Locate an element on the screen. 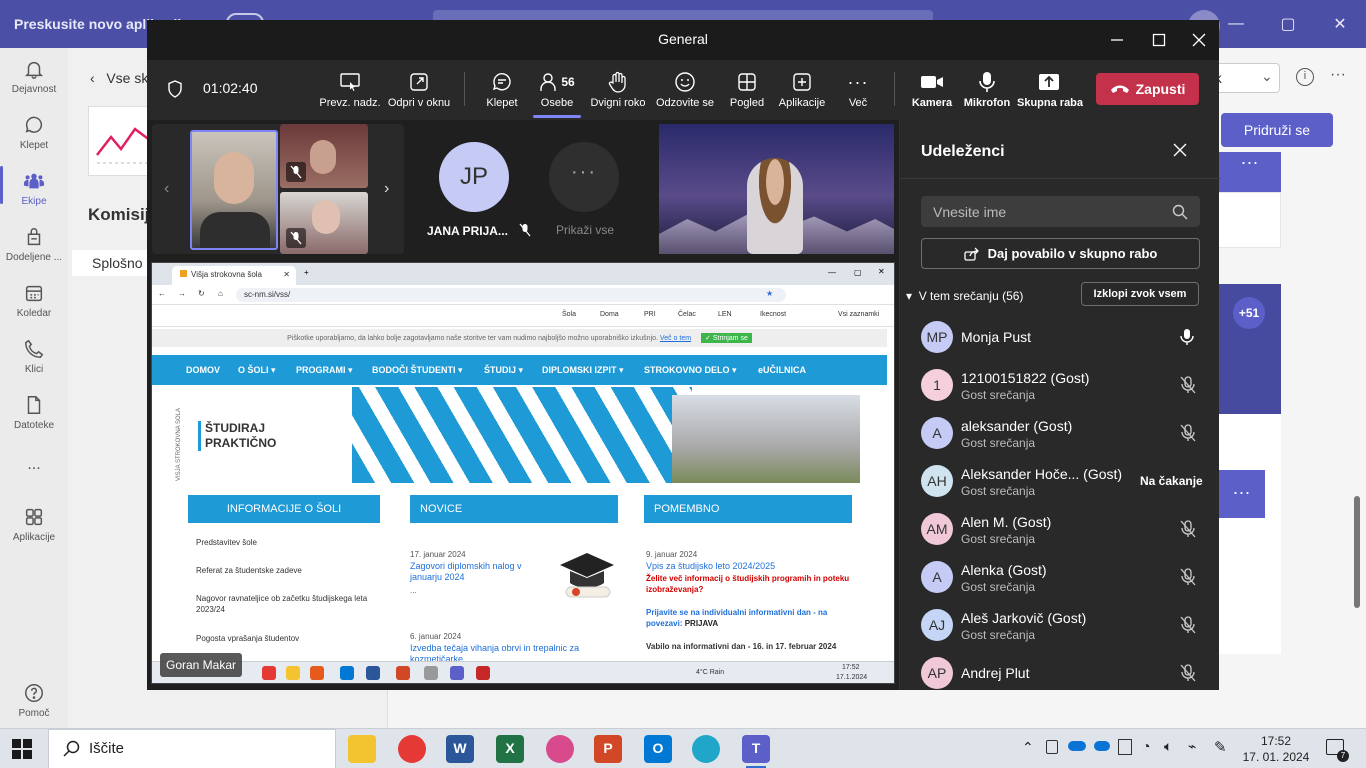 The height and width of the screenshot is (768, 1366). info-icon: i is located at coordinates (1305, 77).